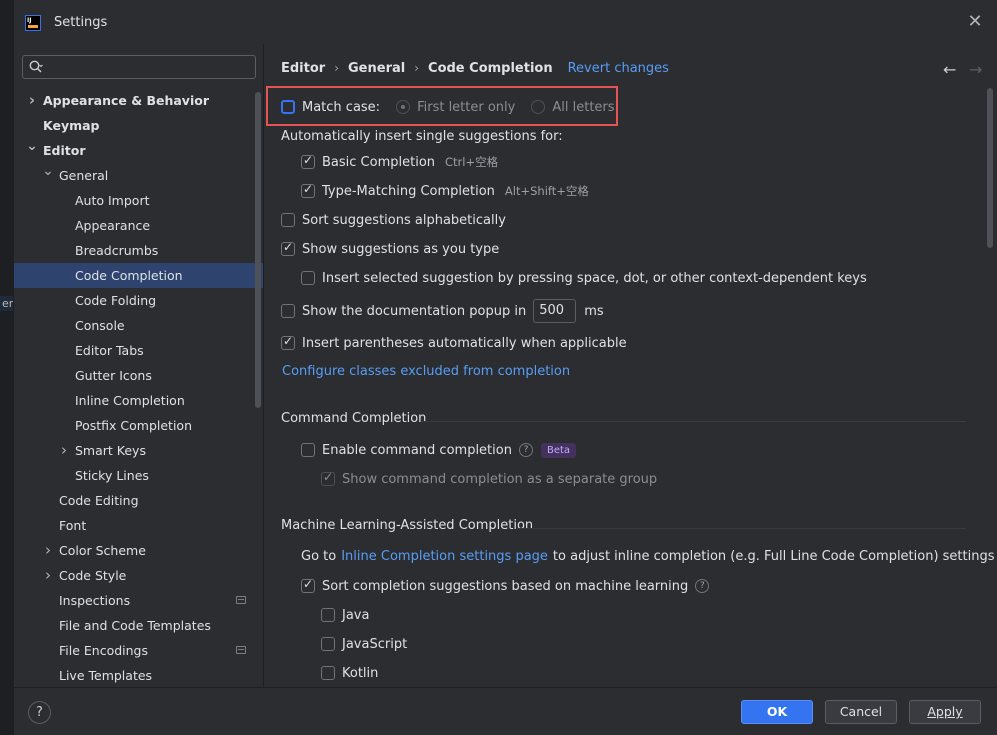 The image size is (997, 735). I want to click on basic-completion-shortcut: Ctrl+空格, so click(472, 162).